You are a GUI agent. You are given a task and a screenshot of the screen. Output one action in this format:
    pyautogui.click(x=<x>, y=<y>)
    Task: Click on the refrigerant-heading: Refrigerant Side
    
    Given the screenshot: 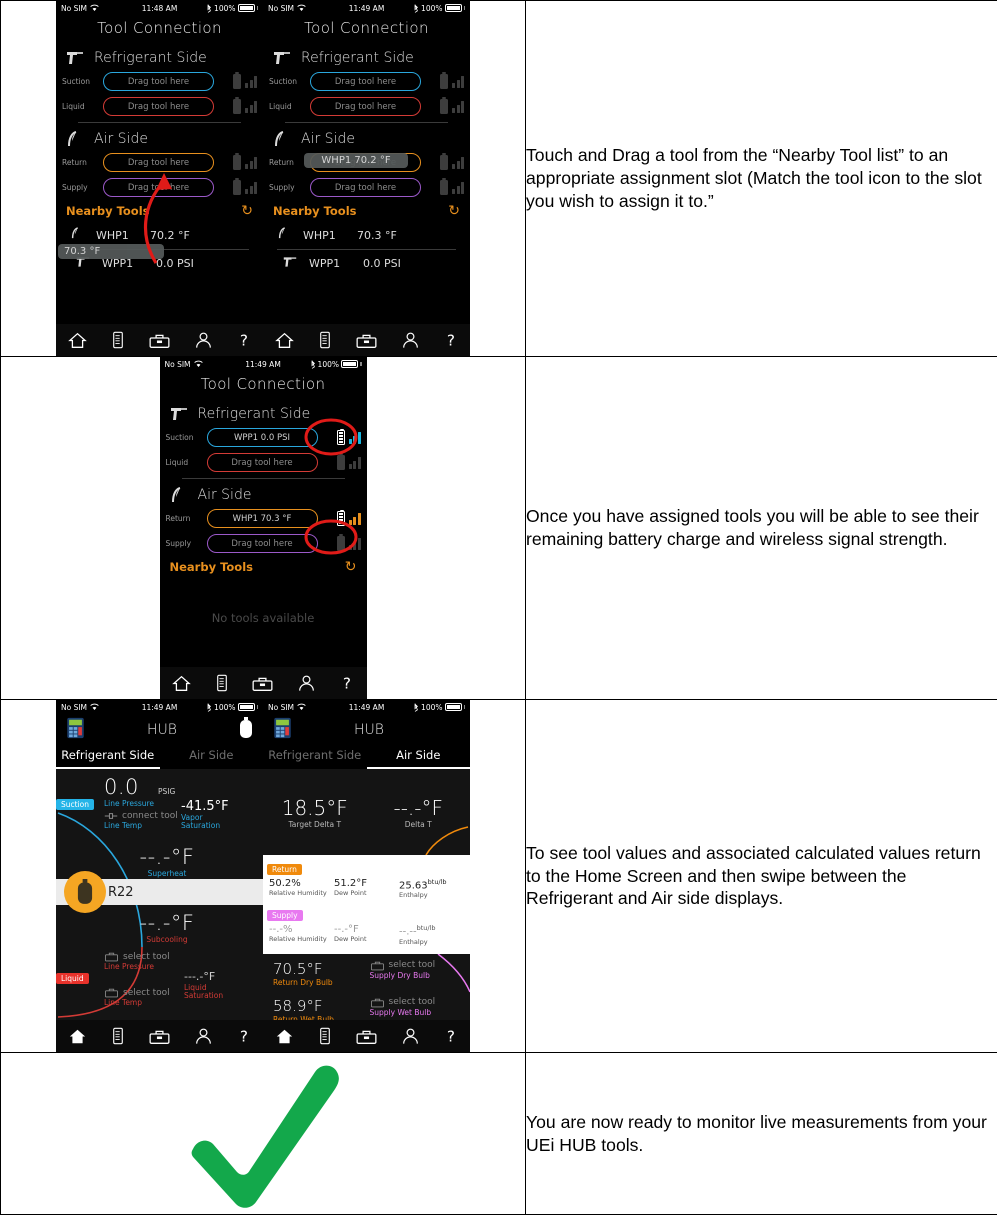 What is the action you would take?
    pyautogui.click(x=150, y=58)
    